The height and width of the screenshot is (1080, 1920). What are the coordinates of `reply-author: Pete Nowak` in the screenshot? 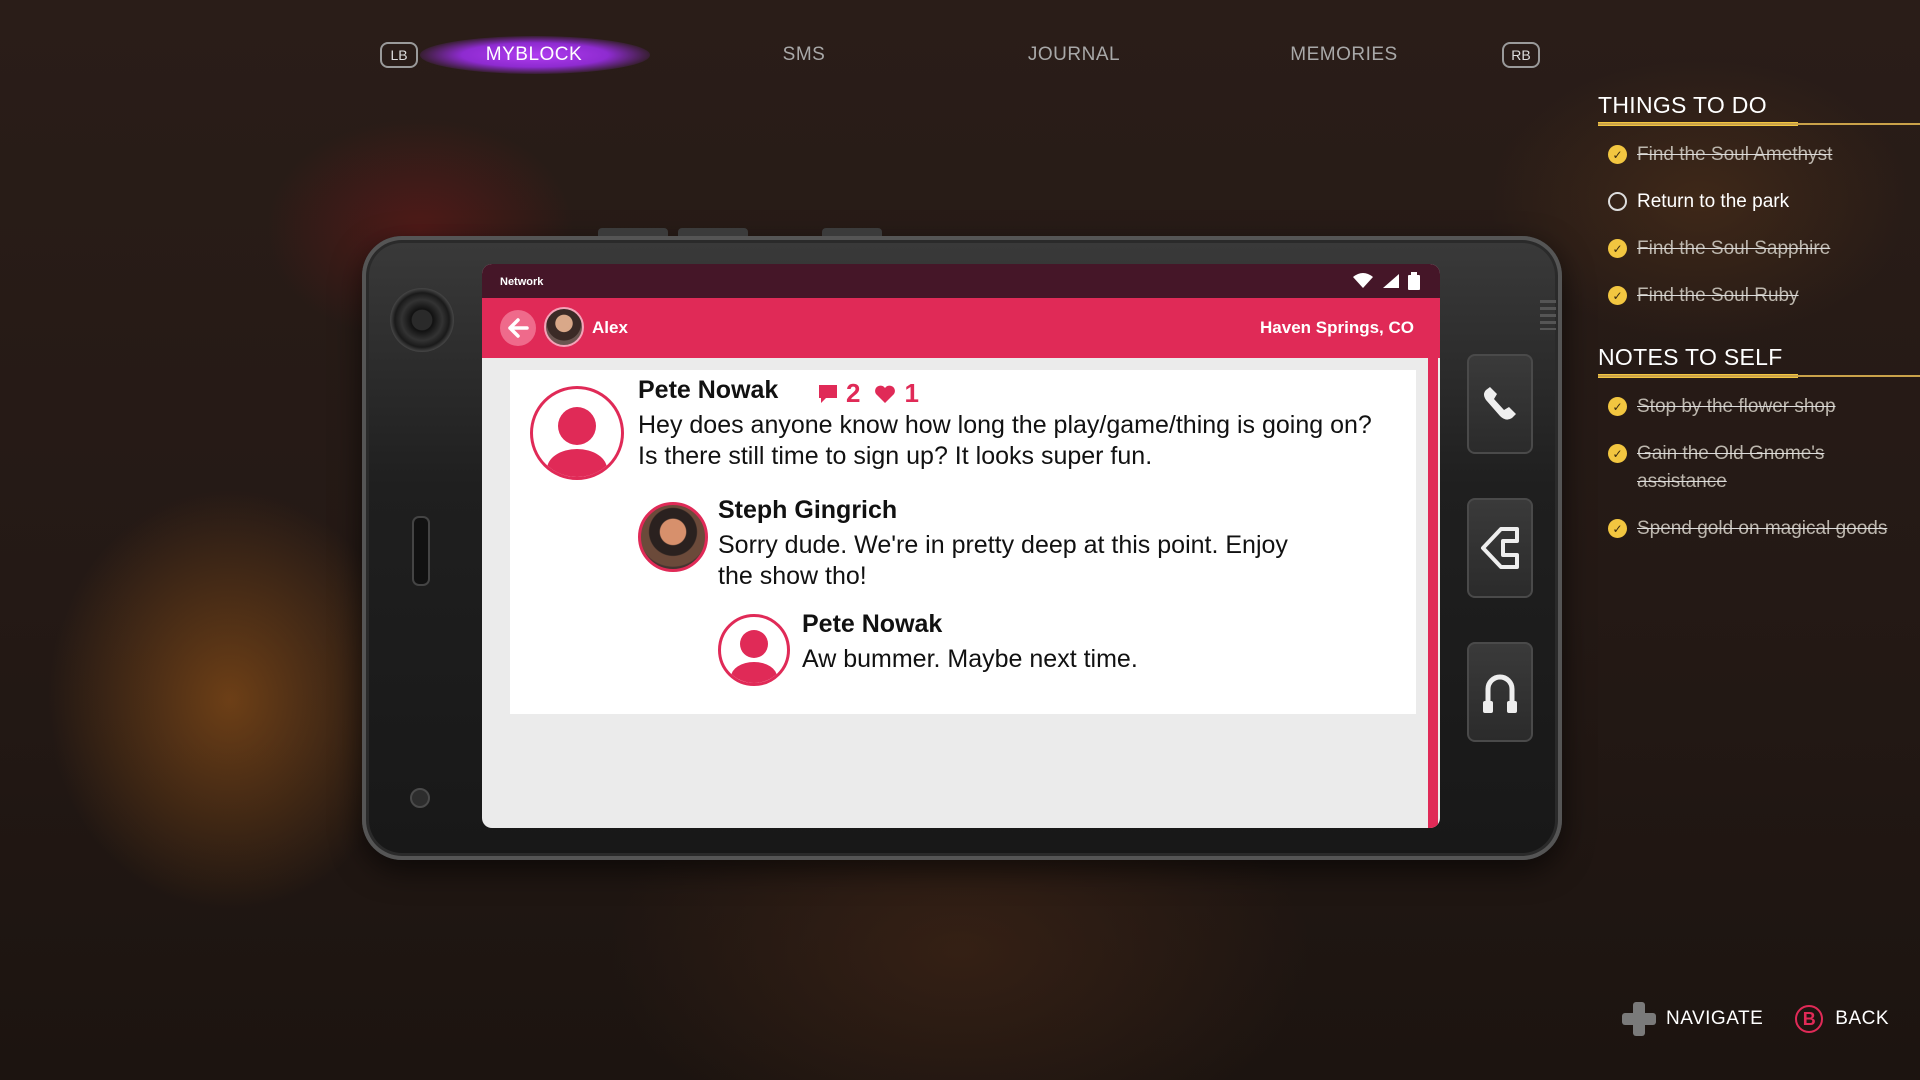 It's located at (872, 624).